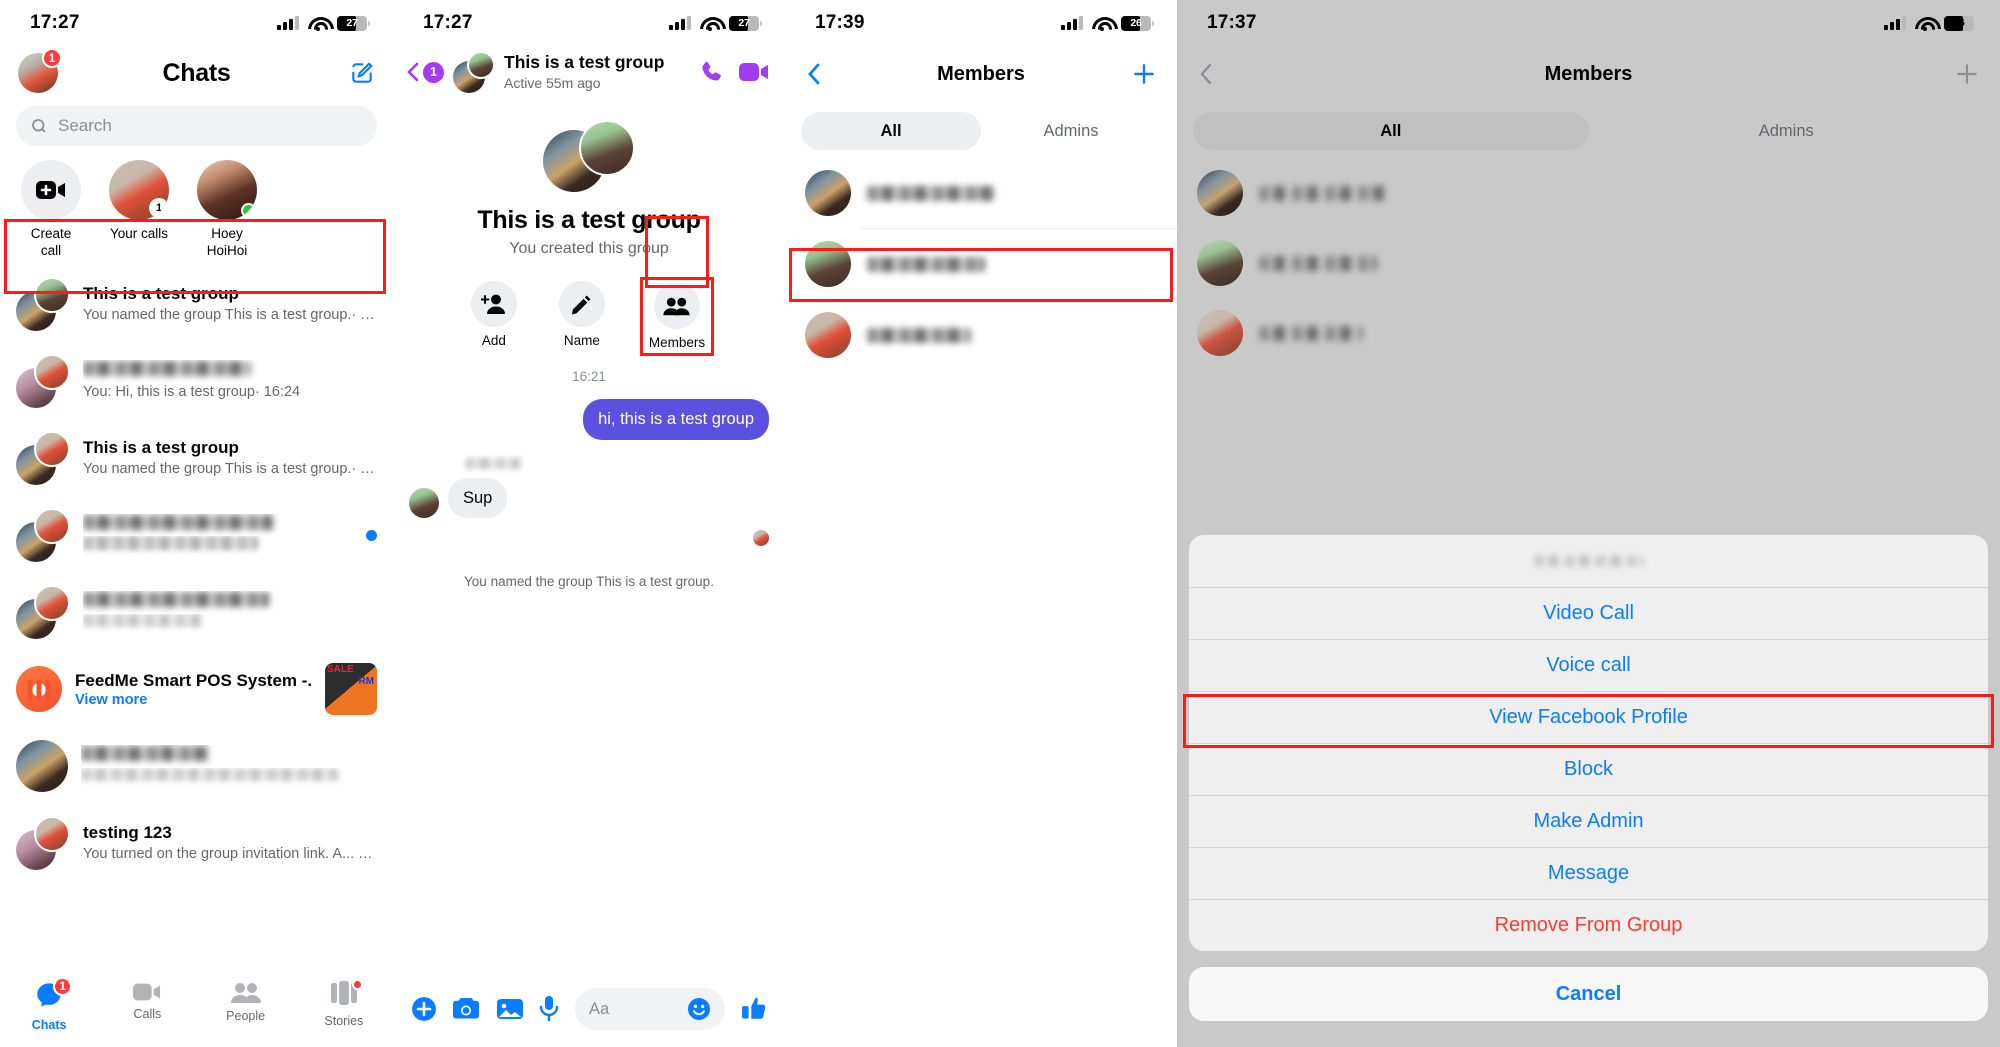  Describe the element at coordinates (196, 75) in the screenshot. I see `chats-header: 1 Chats` at that location.